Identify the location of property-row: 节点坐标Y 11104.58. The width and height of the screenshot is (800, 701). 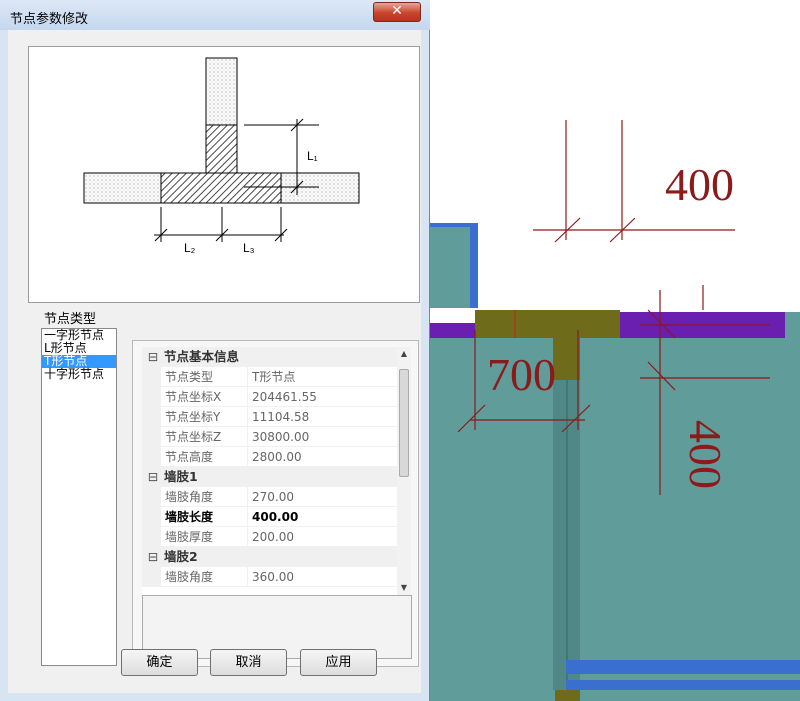
(274, 417).